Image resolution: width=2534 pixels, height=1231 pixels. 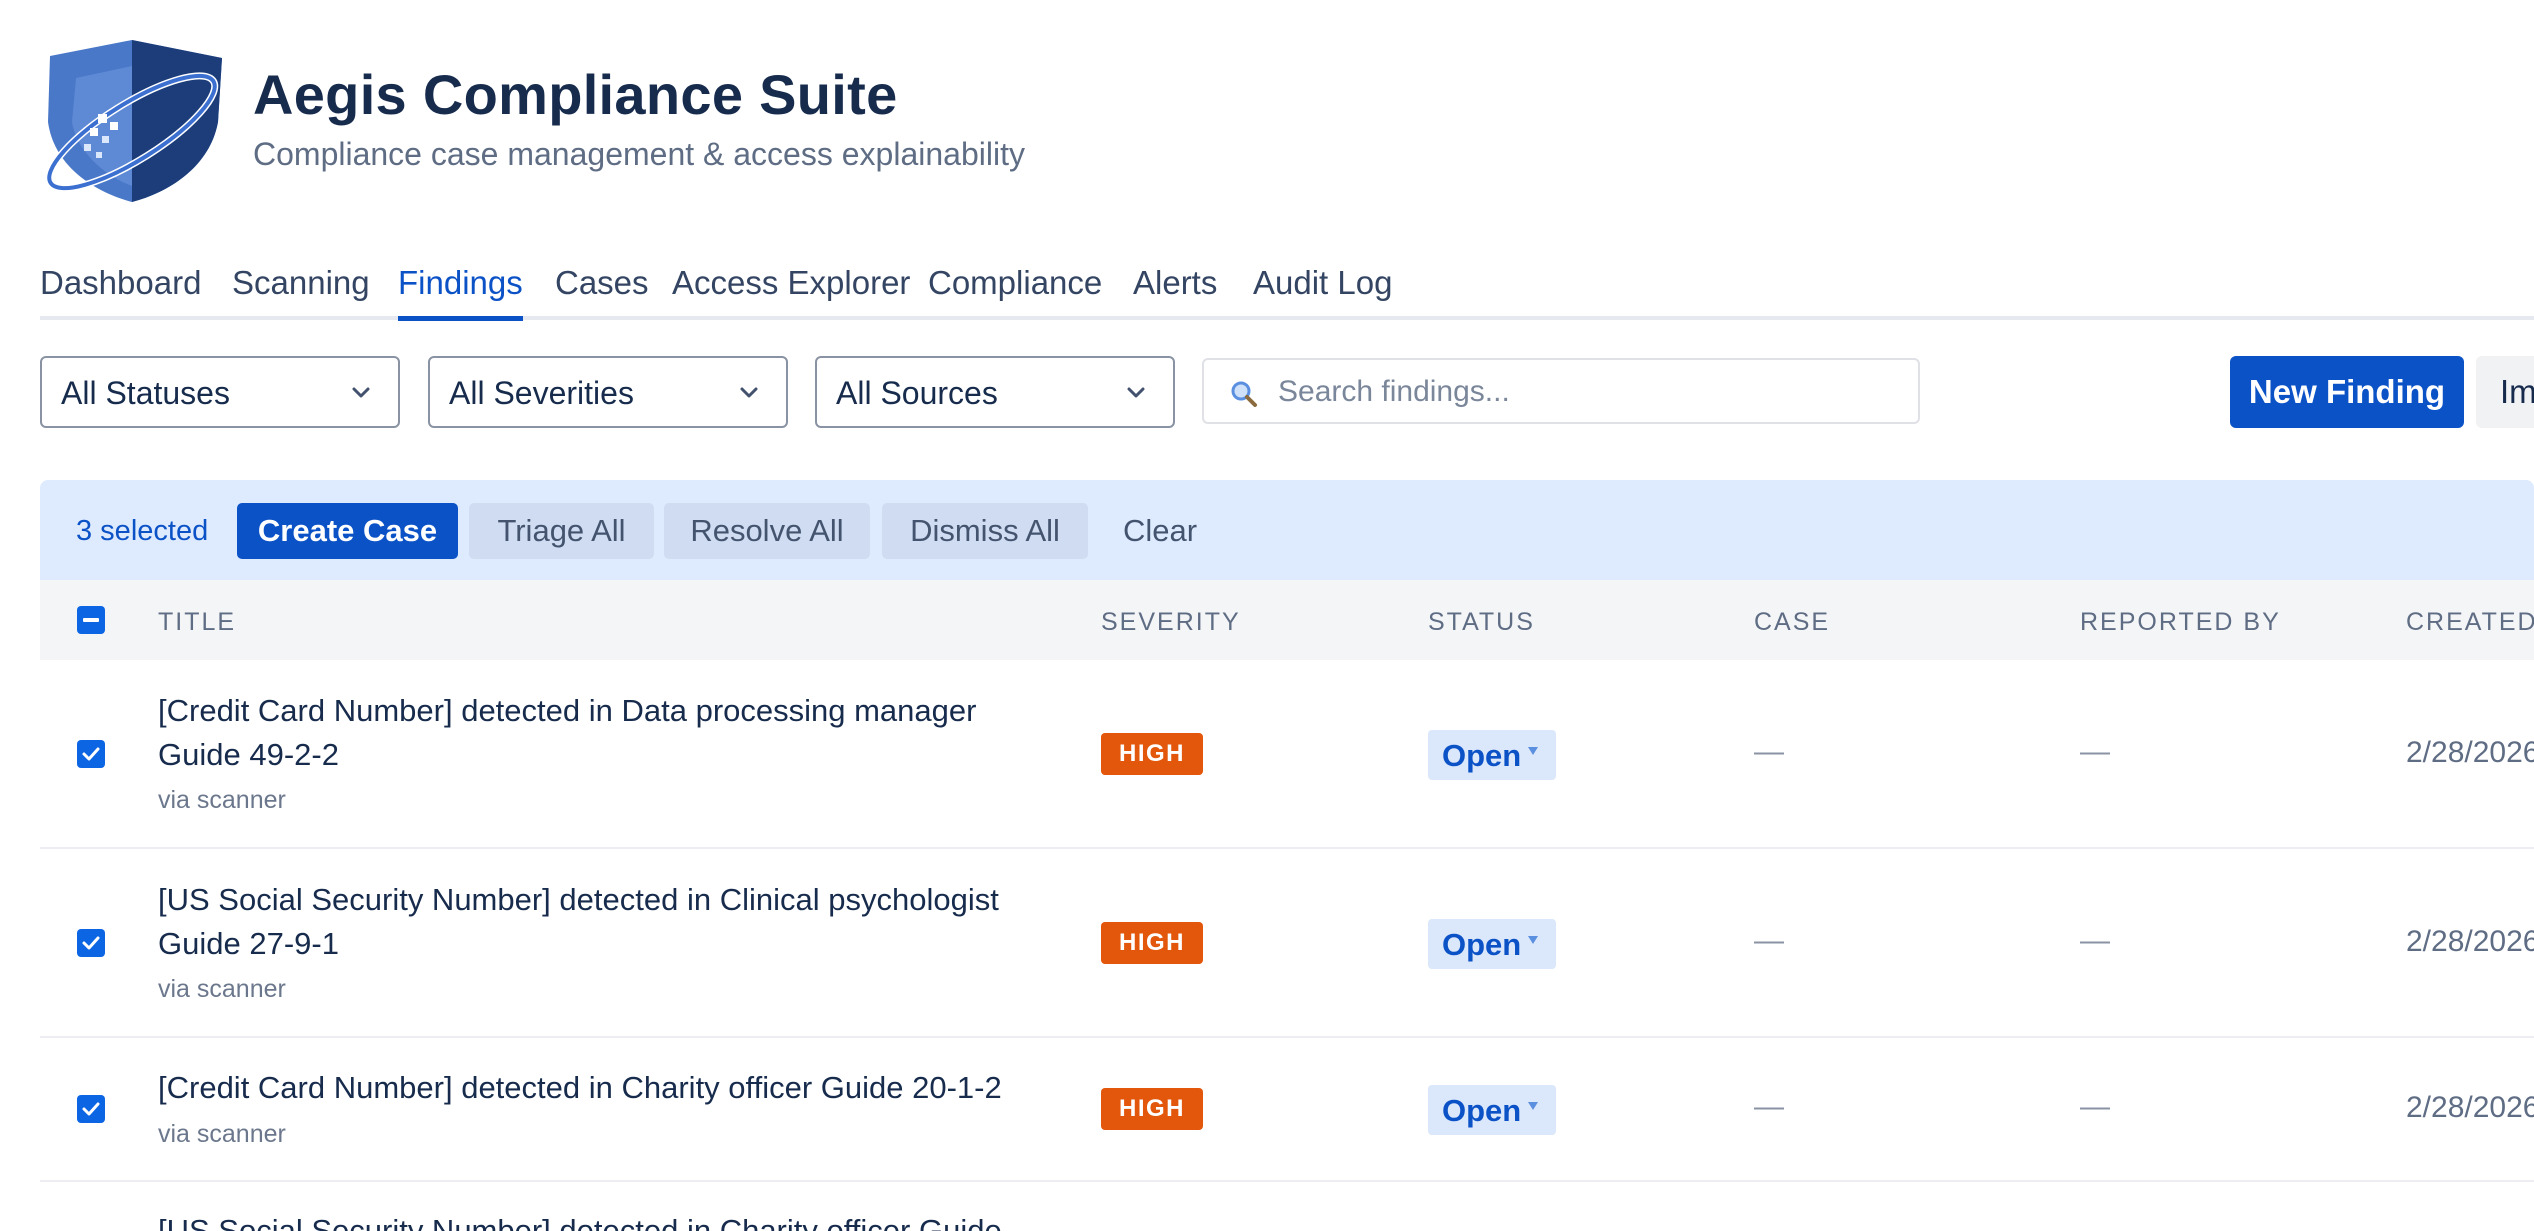 I want to click on status-filter-select: All Statuses, so click(x=220, y=392).